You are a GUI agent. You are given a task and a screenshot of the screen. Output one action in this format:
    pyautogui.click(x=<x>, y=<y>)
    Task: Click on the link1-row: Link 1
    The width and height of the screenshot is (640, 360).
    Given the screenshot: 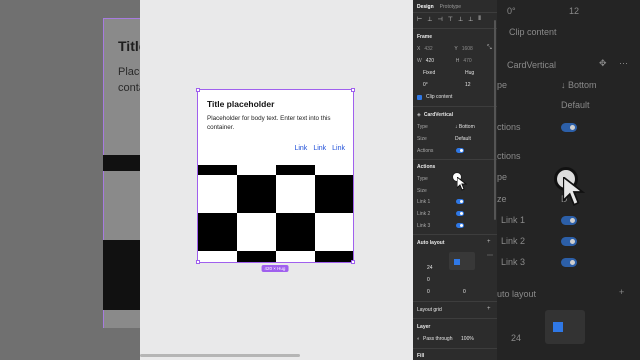 What is the action you would take?
    pyautogui.click(x=455, y=202)
    